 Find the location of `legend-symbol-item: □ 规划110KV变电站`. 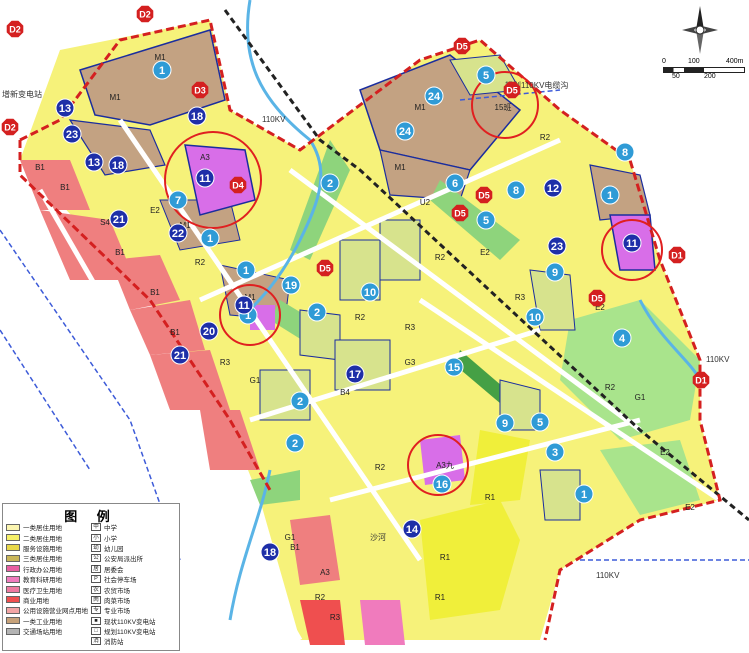

legend-symbol-item: □ 规划110KV变电站 is located at coordinates (133, 631).